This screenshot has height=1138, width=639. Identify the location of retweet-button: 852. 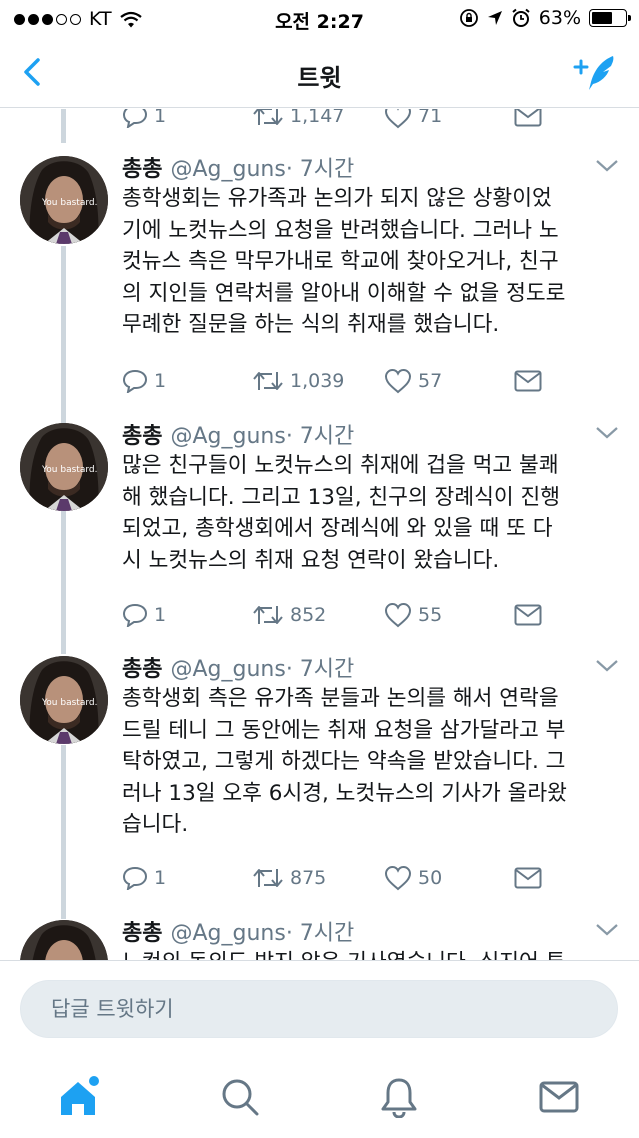
(289, 615).